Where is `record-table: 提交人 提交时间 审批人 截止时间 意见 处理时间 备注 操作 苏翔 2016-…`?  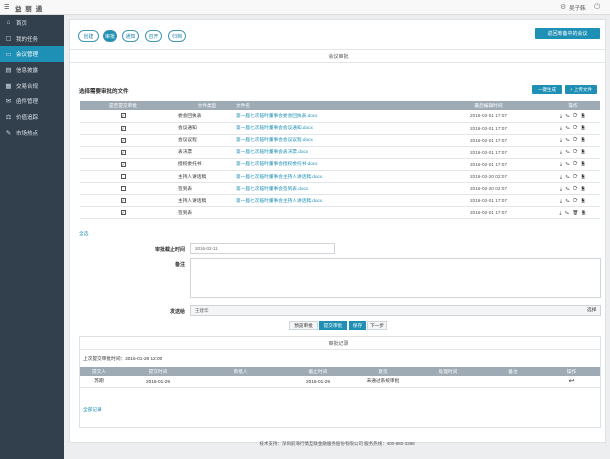 record-table: 提交人 提交时间 审批人 截止时间 意见 处理时间 备注 操作 苏翔 2016-… is located at coordinates (340, 377).